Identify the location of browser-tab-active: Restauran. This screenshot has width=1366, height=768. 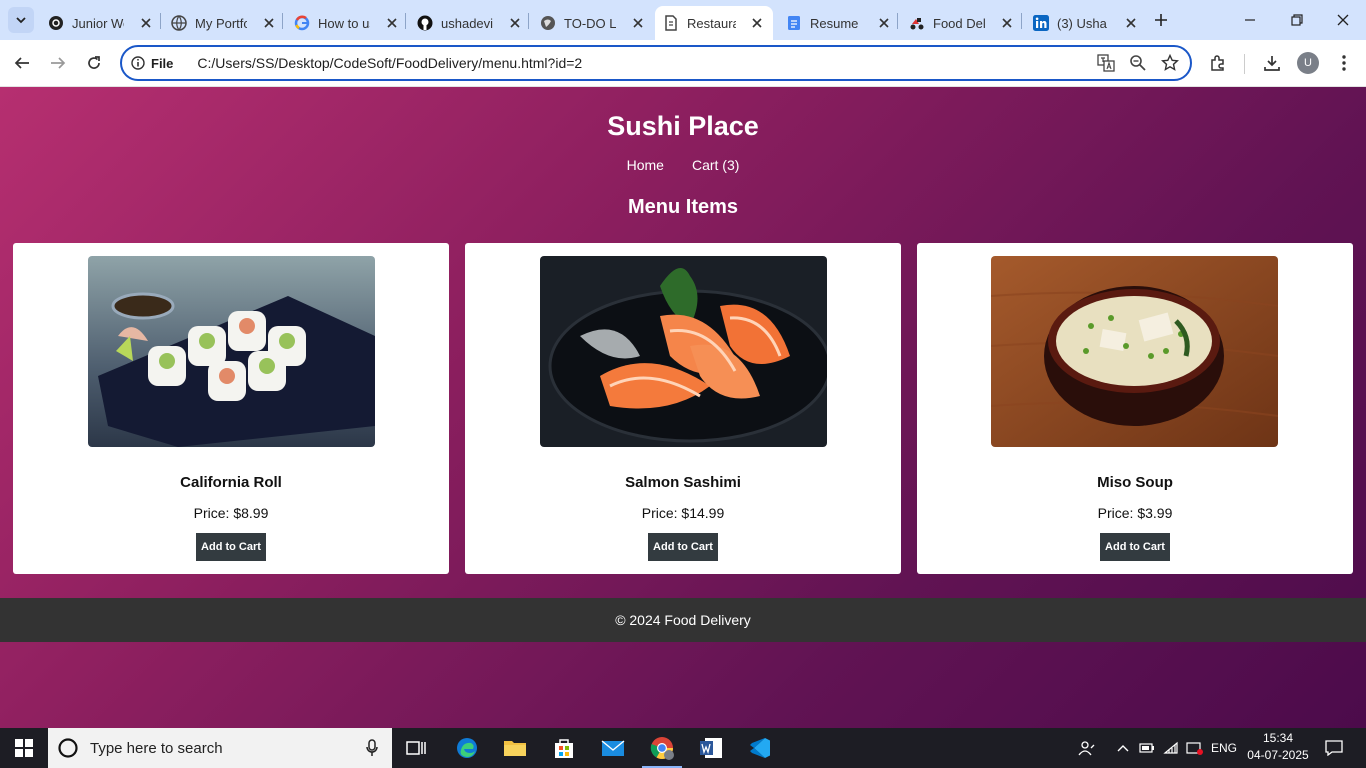
(714, 23).